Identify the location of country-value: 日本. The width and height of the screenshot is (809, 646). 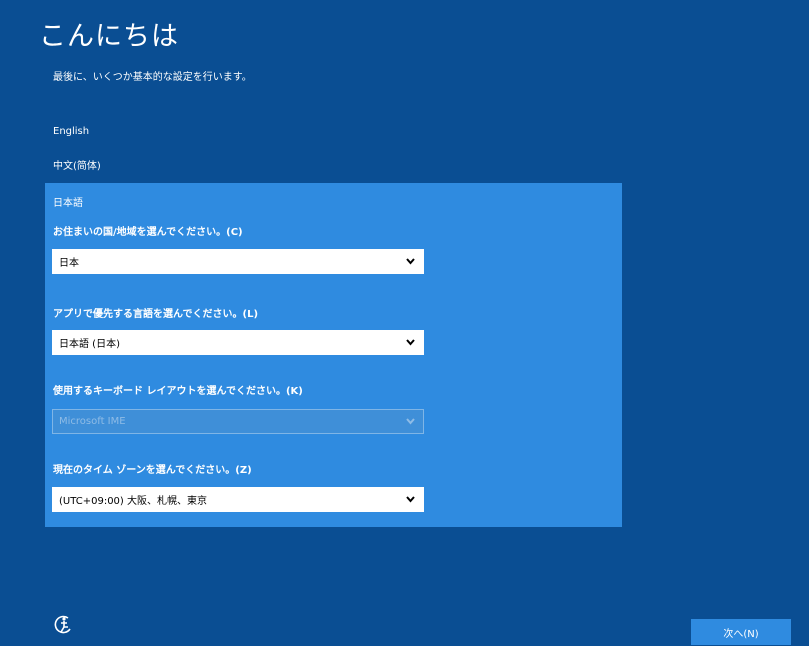
(69, 263).